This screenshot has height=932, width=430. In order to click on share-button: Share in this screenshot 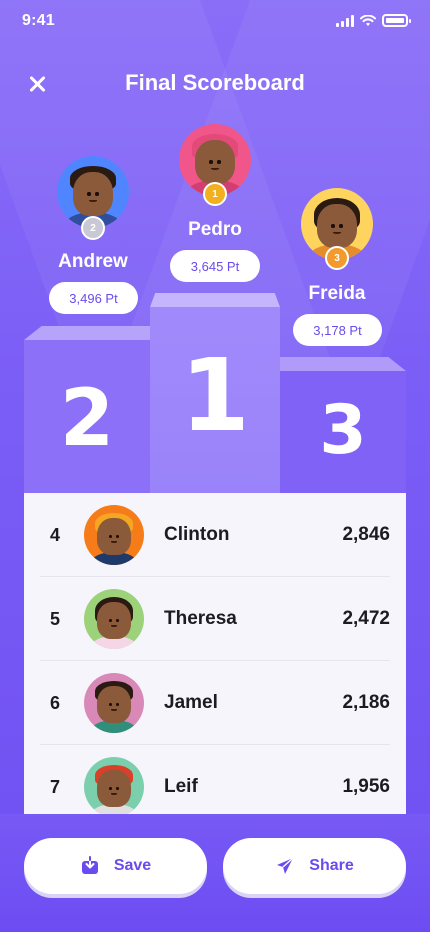, I will do `click(314, 866)`.